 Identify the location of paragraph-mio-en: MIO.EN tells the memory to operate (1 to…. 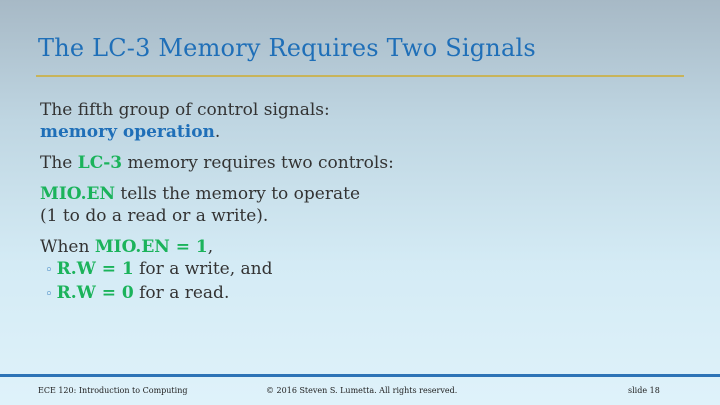
(360, 205).